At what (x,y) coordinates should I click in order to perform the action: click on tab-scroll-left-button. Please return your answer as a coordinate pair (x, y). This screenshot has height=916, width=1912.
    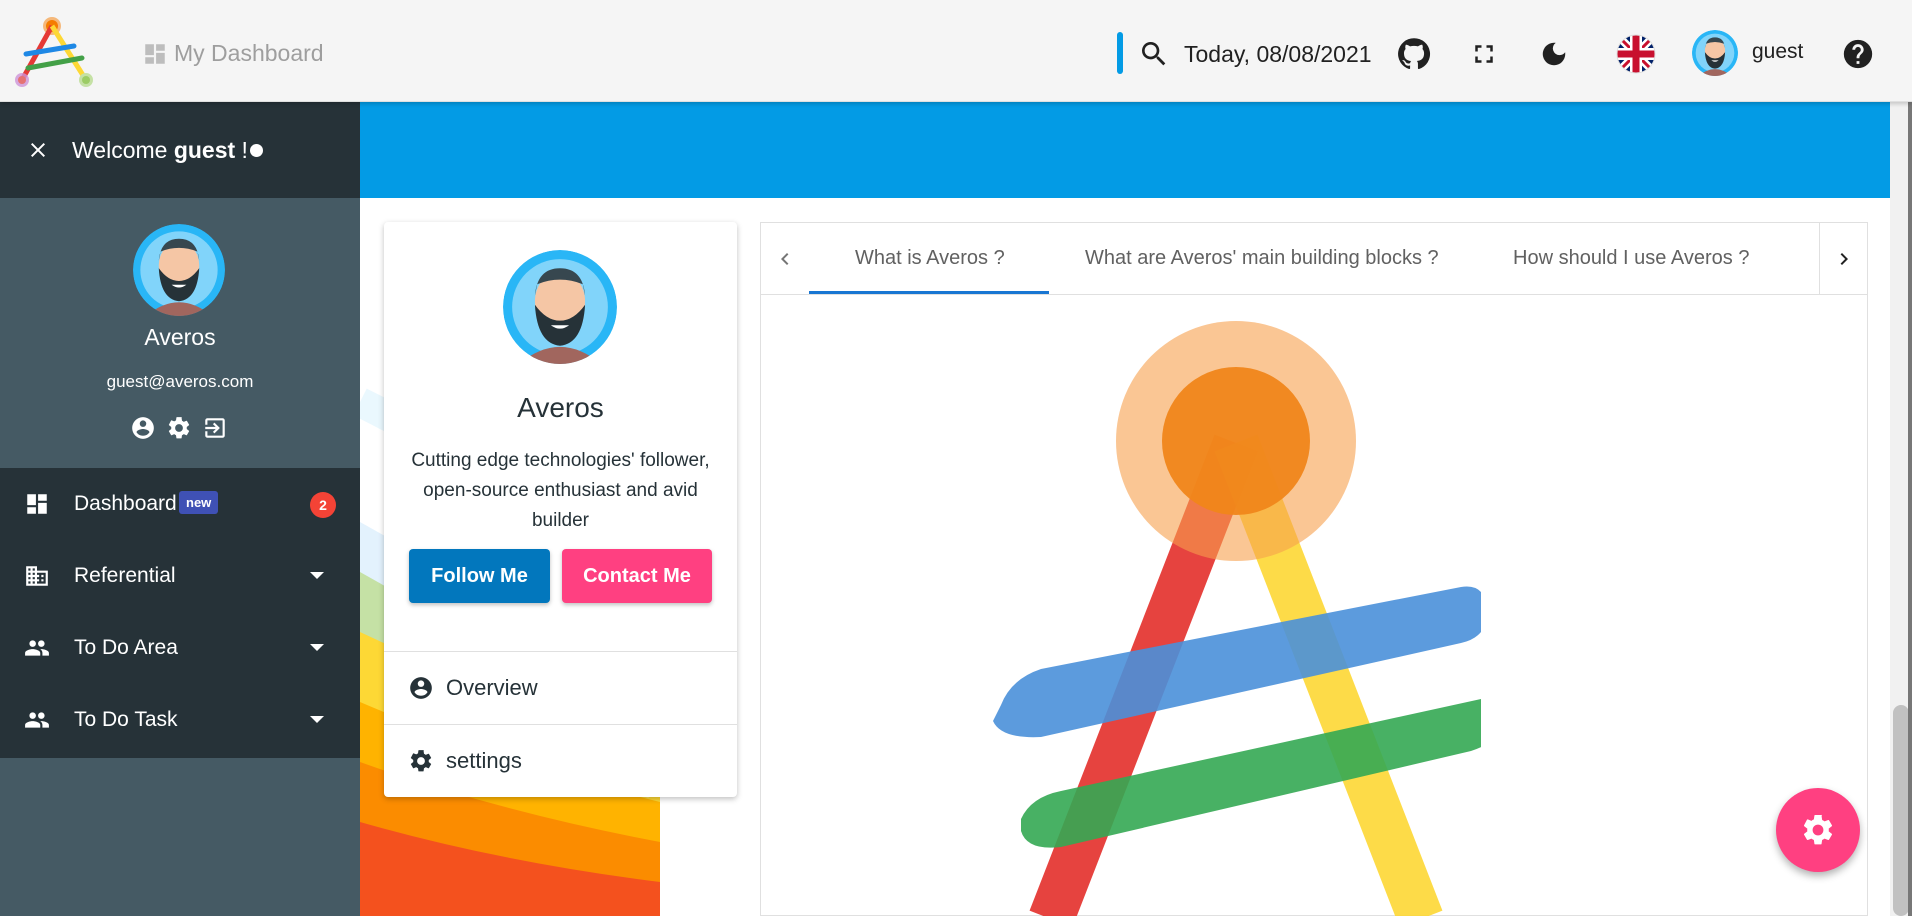
    Looking at the image, I should click on (785, 259).